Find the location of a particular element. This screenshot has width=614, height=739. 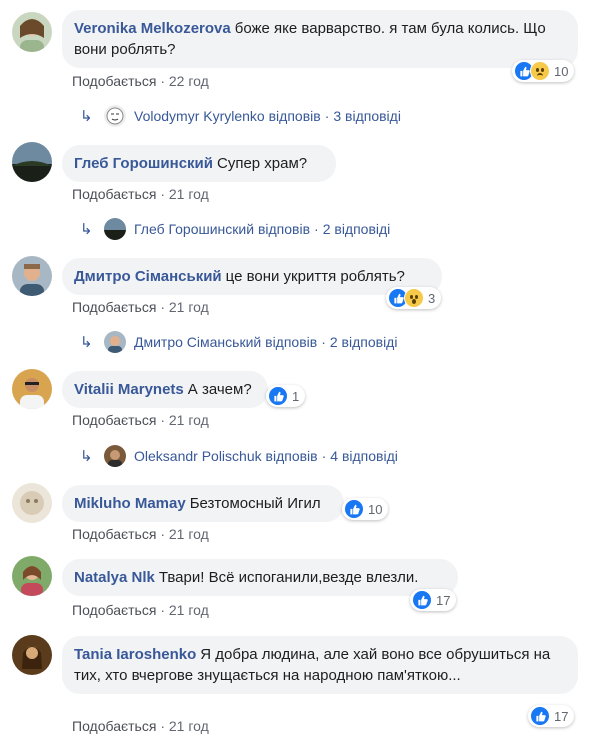

timestamp: 22 год is located at coordinates (189, 81).